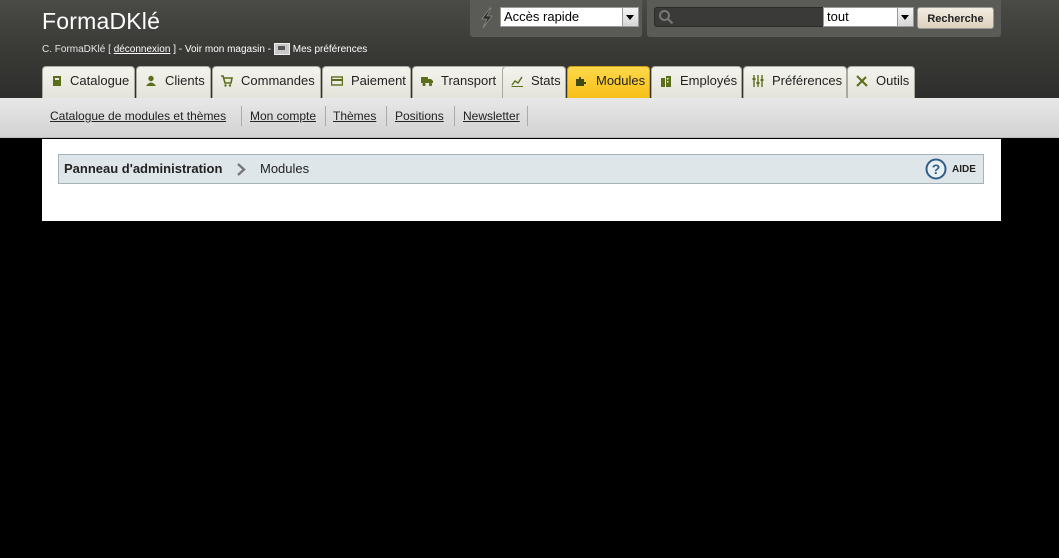 This screenshot has height=558, width=1059. I want to click on view-store-link: ] - Voir mon magasin -, so click(222, 49).